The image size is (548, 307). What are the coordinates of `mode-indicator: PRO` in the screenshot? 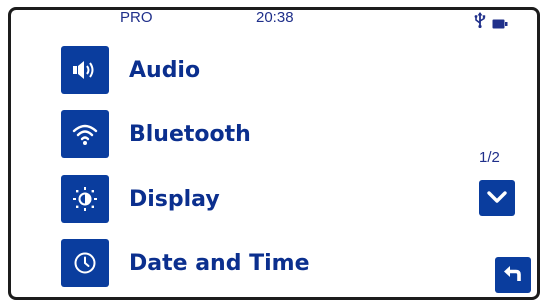 It's located at (136, 17).